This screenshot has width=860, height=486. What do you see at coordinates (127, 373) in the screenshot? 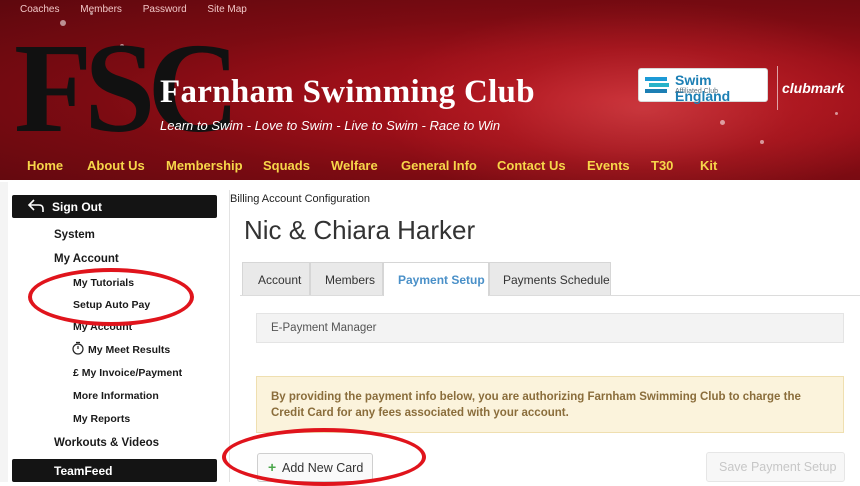
I see `sidebar-item-my-invoice-payment: £ My Invoice/Payment` at bounding box center [127, 373].